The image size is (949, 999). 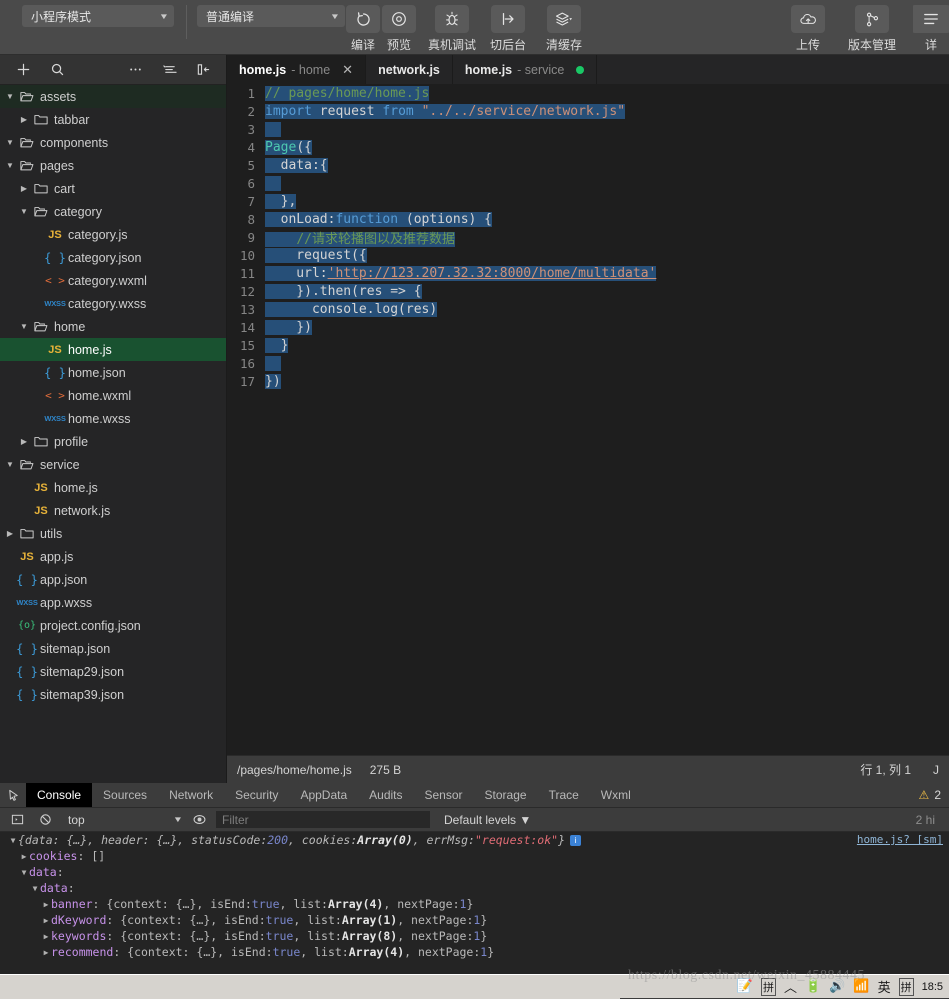 I want to click on collapse-icon, so click(x=203, y=70).